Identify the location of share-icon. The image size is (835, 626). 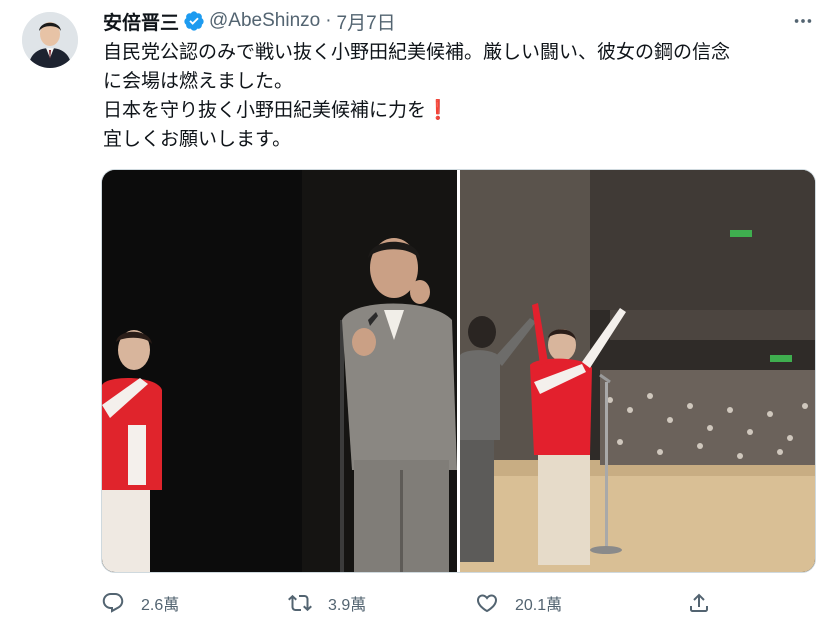
(699, 602).